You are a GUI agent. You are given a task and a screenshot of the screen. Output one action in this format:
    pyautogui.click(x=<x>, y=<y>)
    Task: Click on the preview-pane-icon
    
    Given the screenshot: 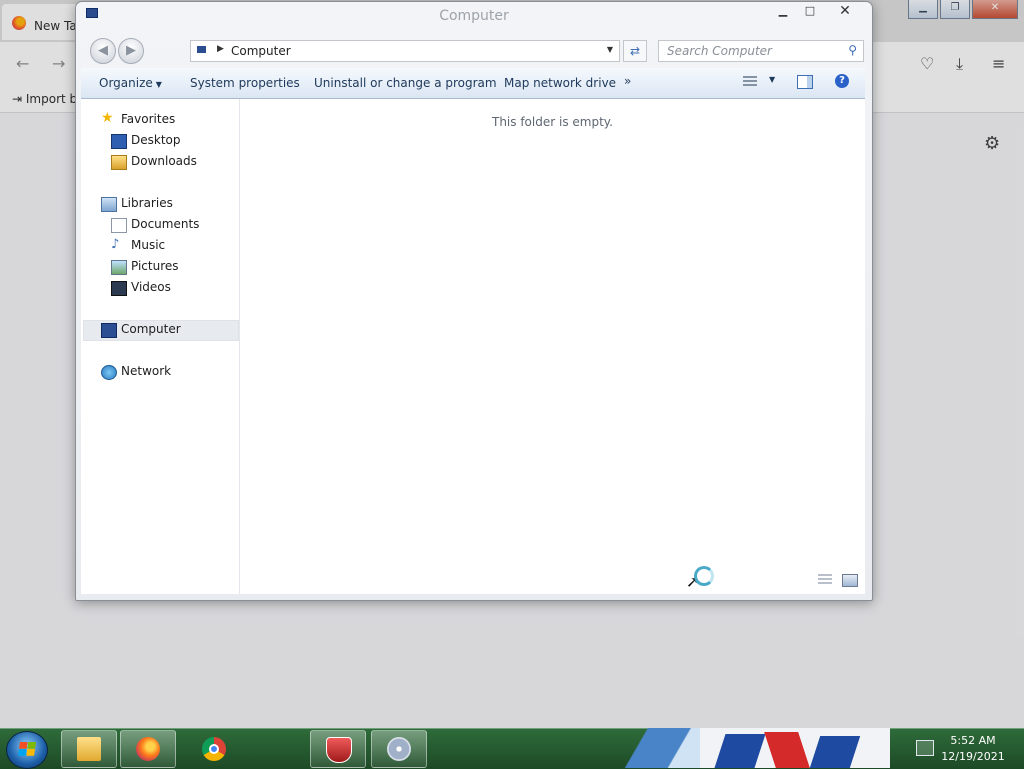 What is the action you would take?
    pyautogui.click(x=805, y=82)
    